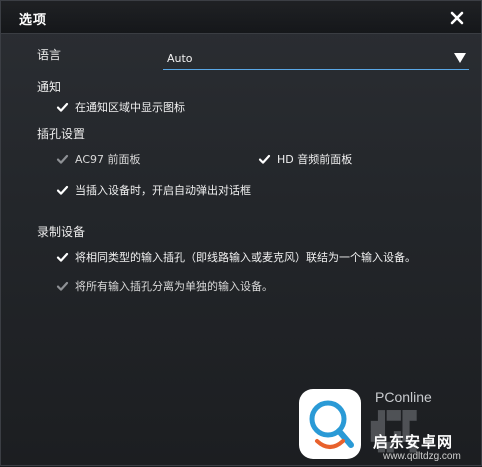  What do you see at coordinates (163, 190) in the screenshot?
I see `auto-popup-label: 当插入设备时，开启自动弹出对话框` at bounding box center [163, 190].